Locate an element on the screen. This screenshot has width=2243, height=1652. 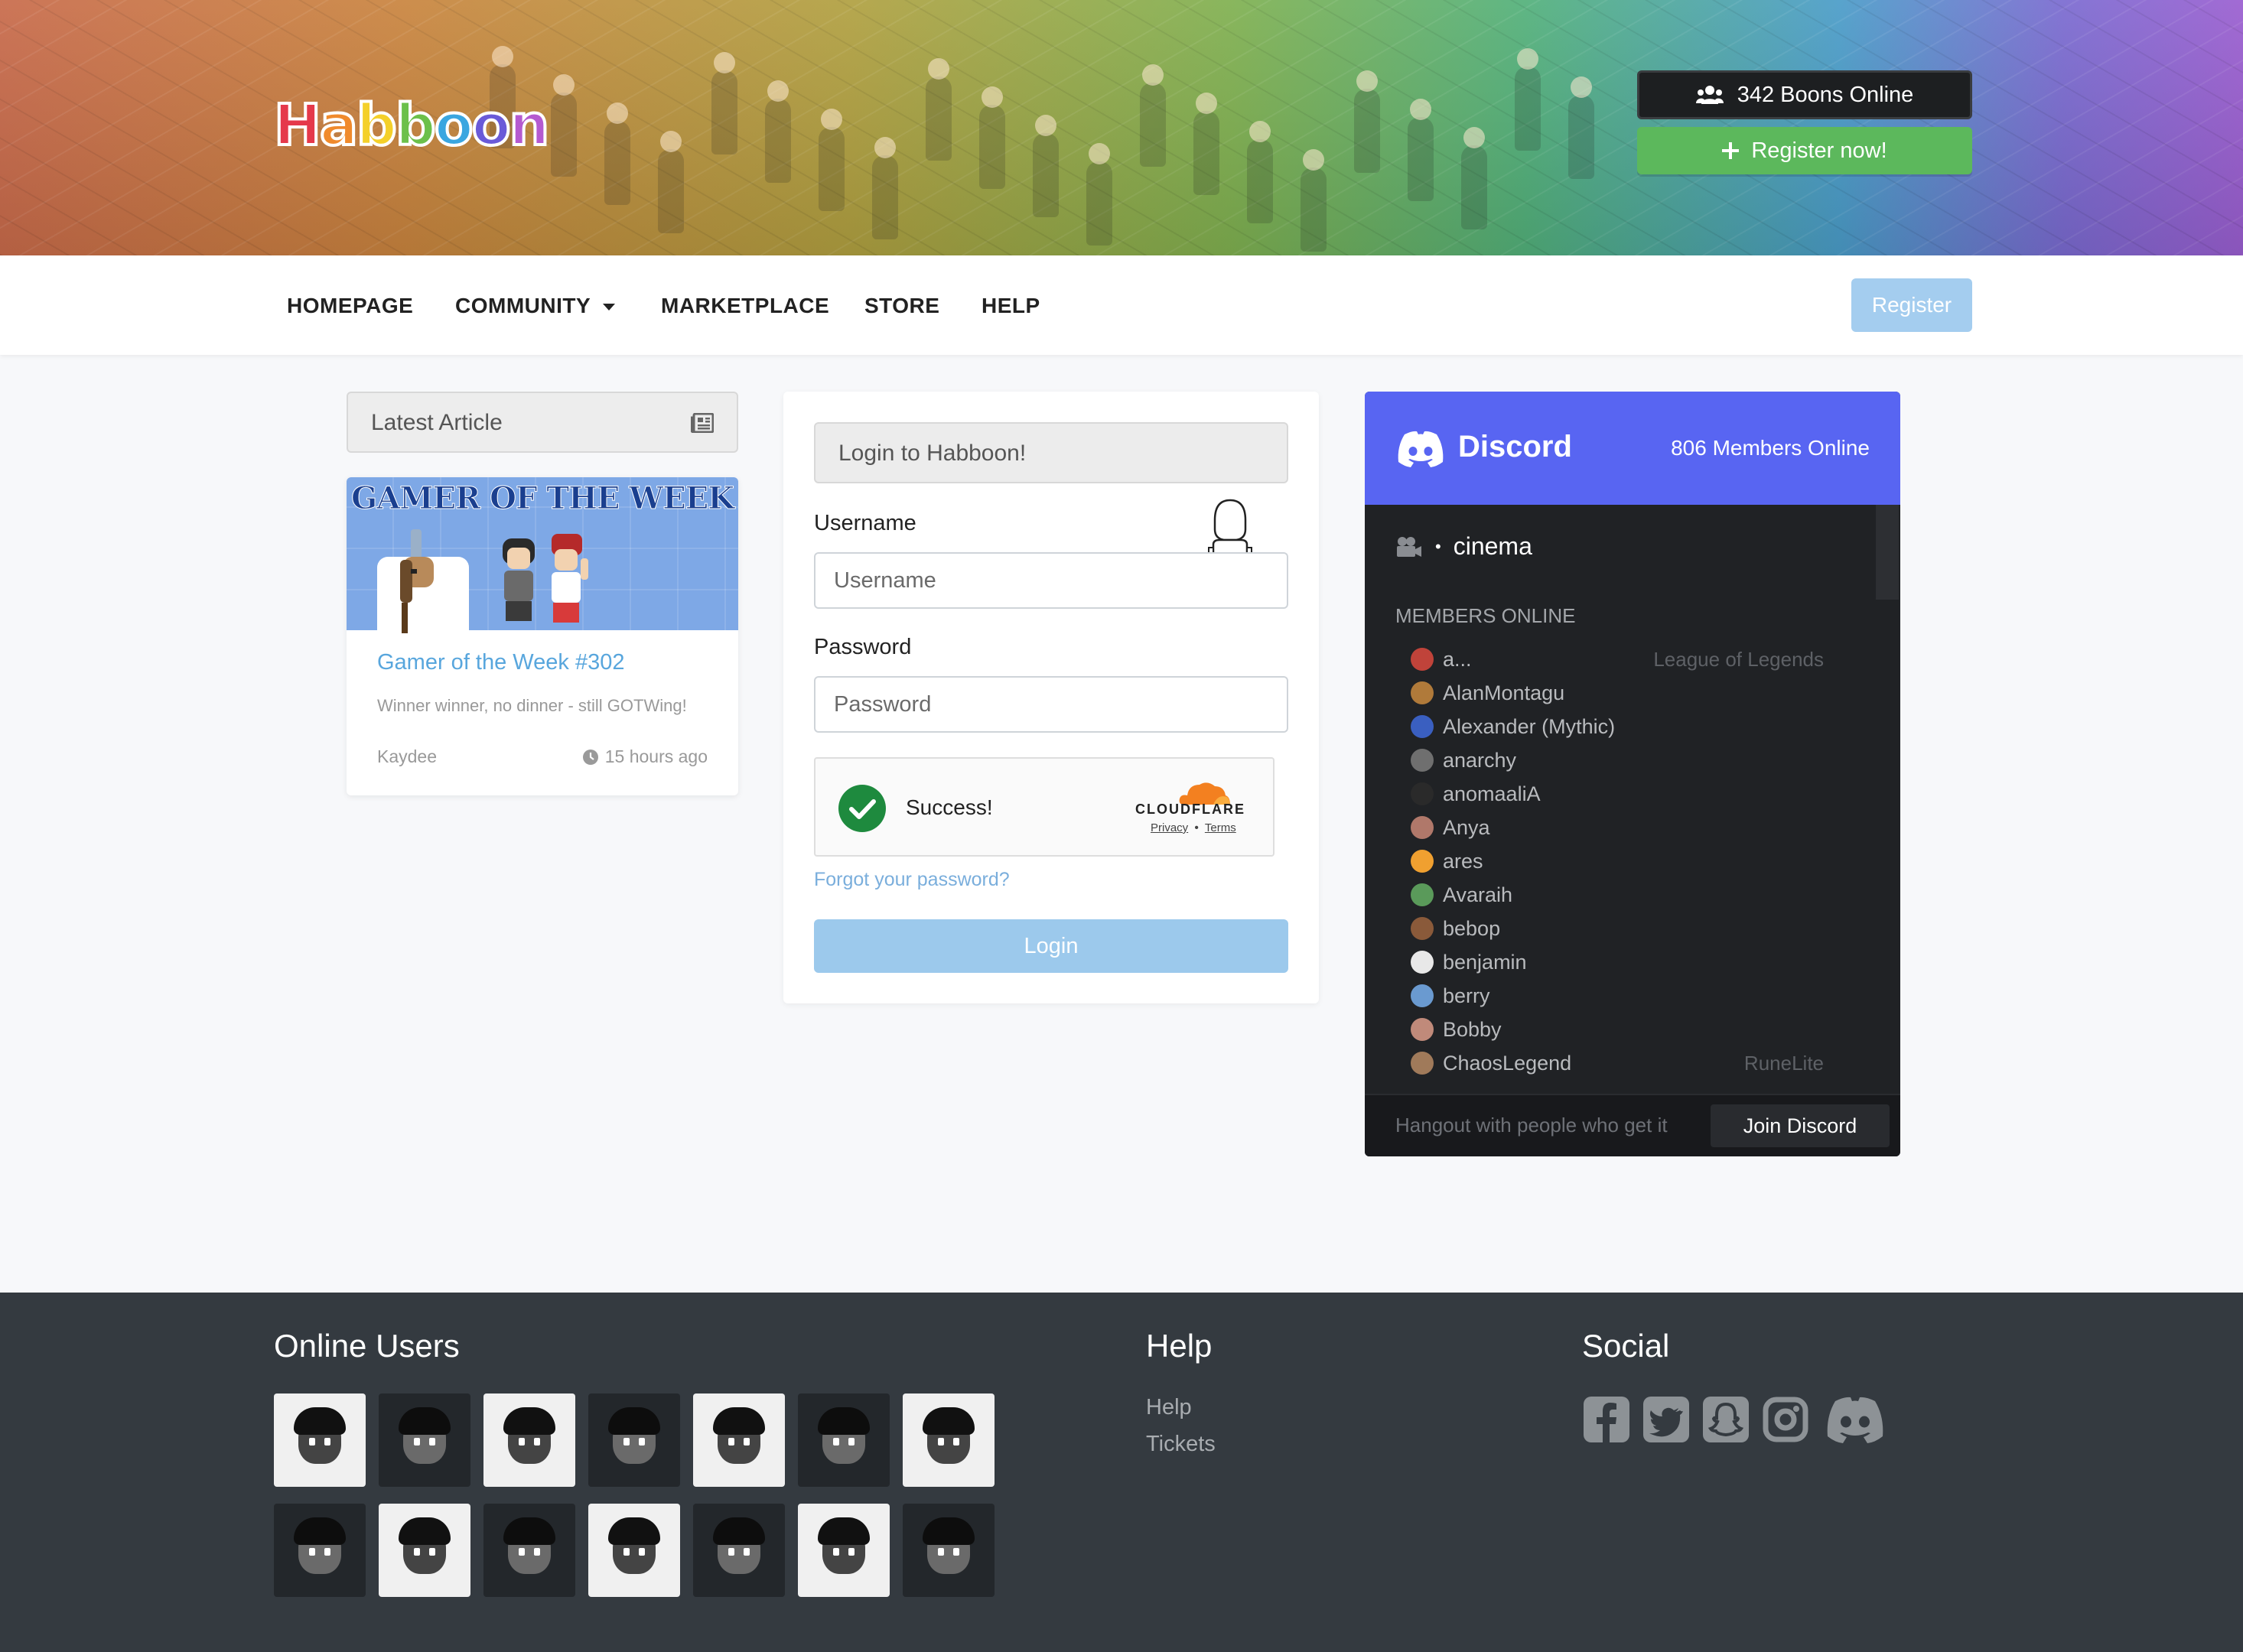
member-name: ares is located at coordinates (1463, 861).